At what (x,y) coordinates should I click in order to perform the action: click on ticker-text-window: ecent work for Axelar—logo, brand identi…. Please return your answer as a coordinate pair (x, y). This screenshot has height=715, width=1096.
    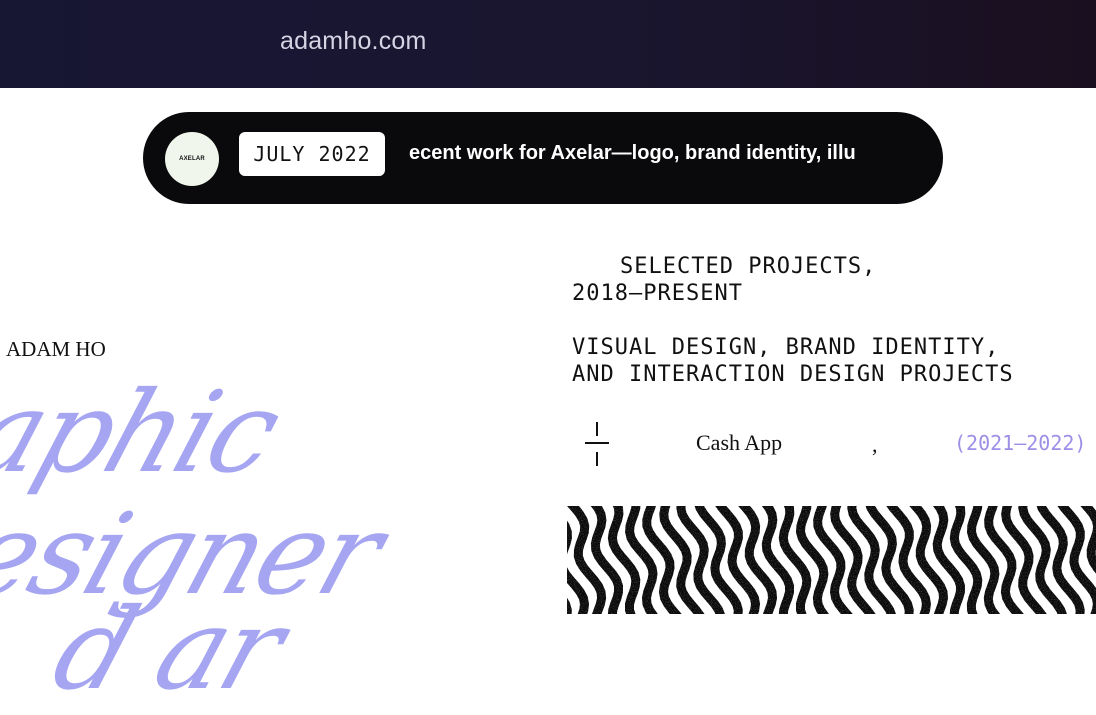
    Looking at the image, I should click on (649, 156).